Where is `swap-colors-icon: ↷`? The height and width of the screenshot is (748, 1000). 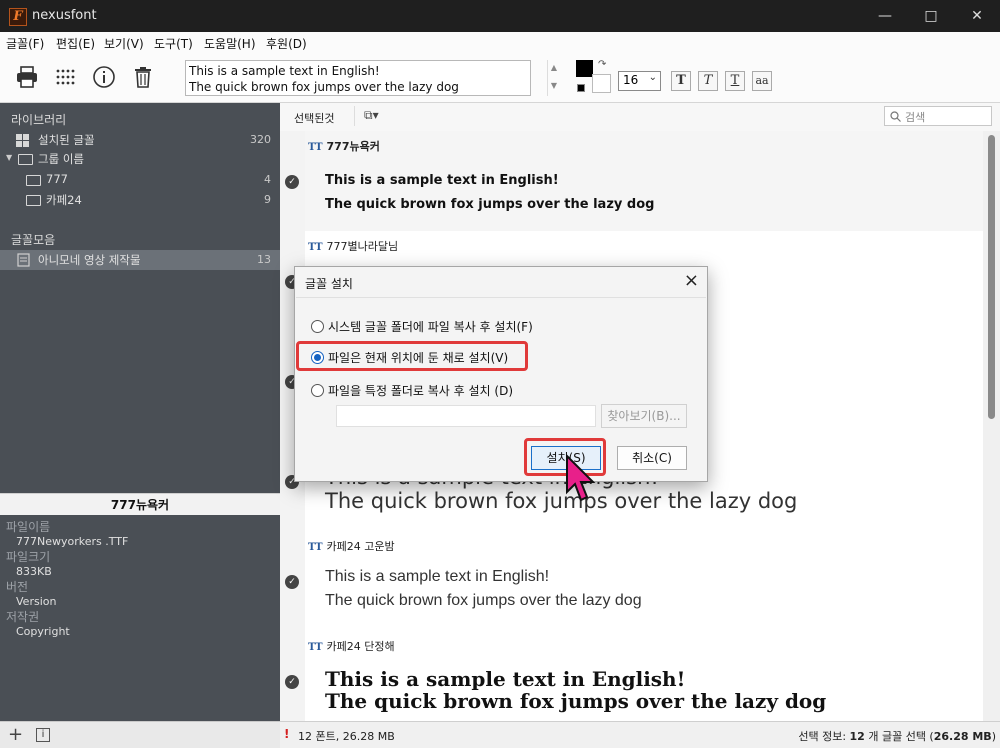 swap-colors-icon: ↷ is located at coordinates (602, 64).